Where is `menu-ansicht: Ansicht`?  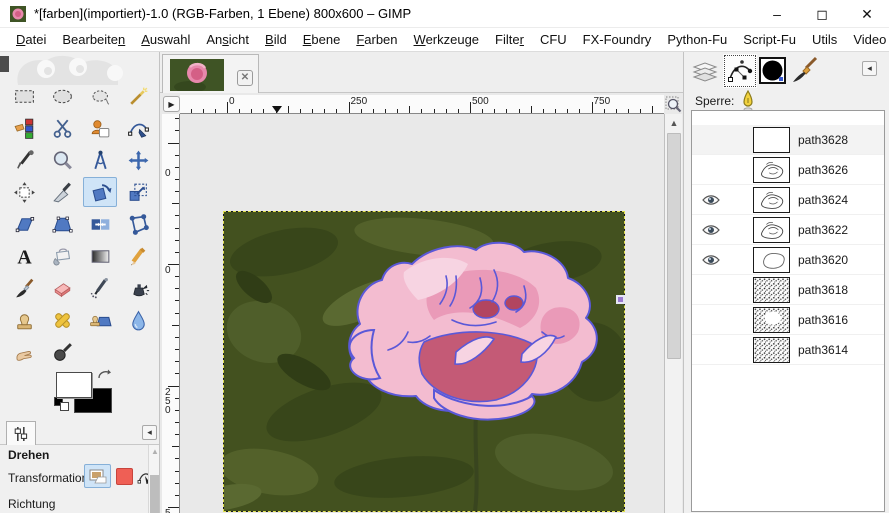 menu-ansicht: Ansicht is located at coordinates (227, 39).